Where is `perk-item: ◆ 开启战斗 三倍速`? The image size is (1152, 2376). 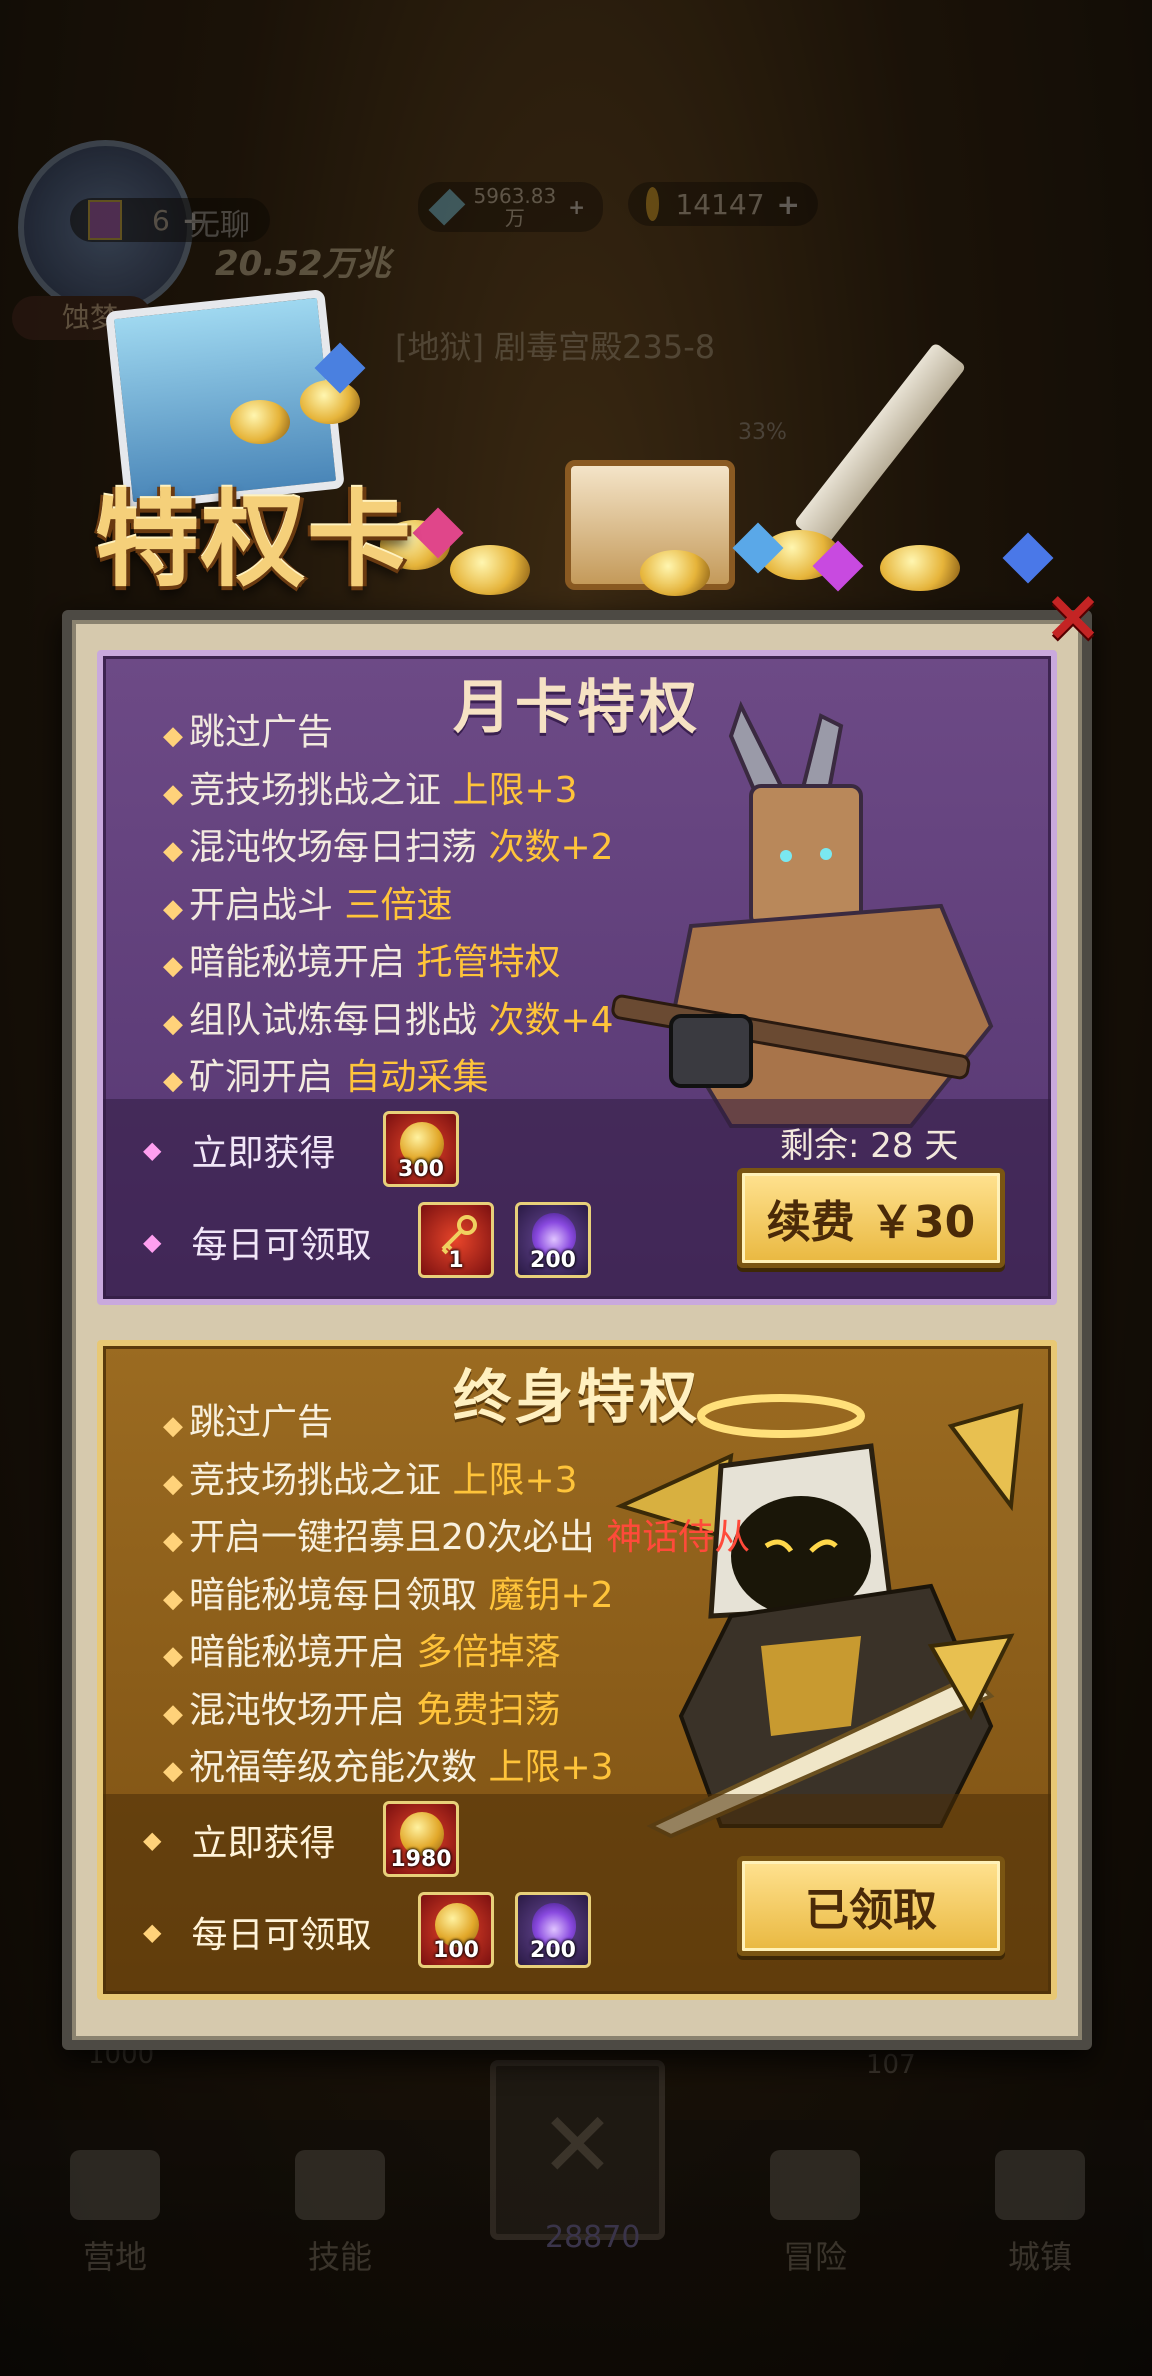 perk-item: ◆ 开启战斗 三倍速 is located at coordinates (308, 905).